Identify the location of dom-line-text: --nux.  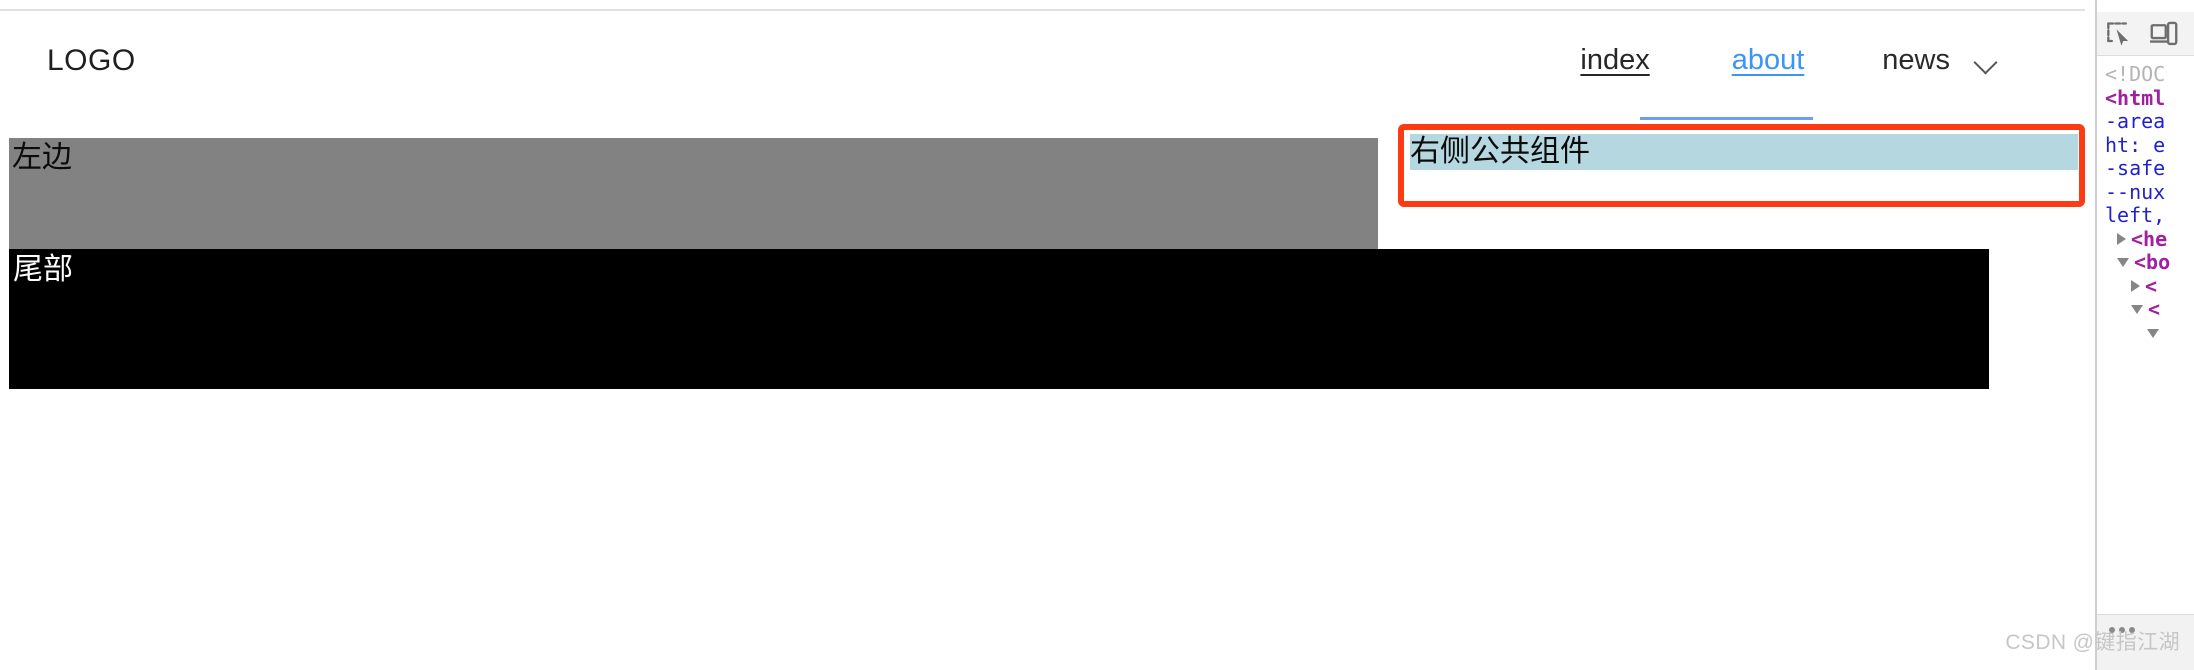
(2135, 191).